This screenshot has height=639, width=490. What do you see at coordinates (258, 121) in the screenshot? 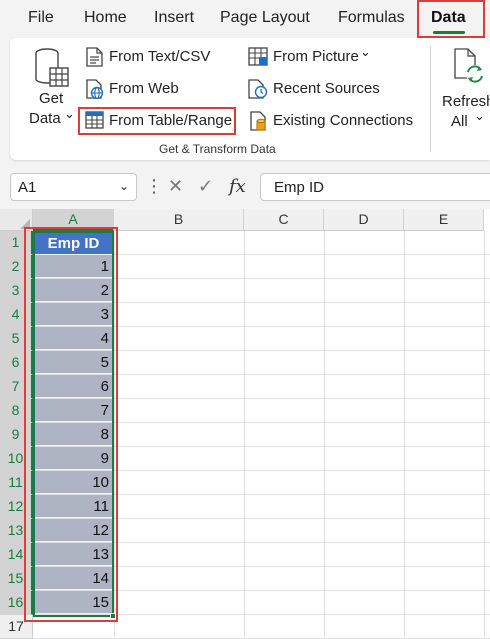
I see `existing-connections-icon` at bounding box center [258, 121].